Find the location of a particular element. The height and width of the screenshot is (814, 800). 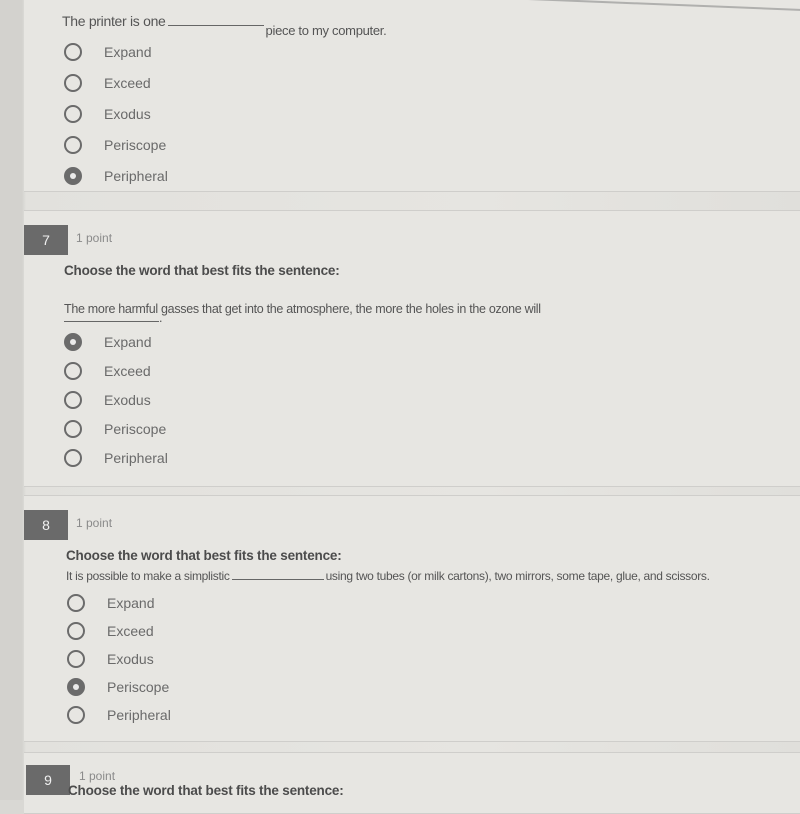

question-sentence: The printer is onepiece to my computer. is located at coordinates (224, 25).